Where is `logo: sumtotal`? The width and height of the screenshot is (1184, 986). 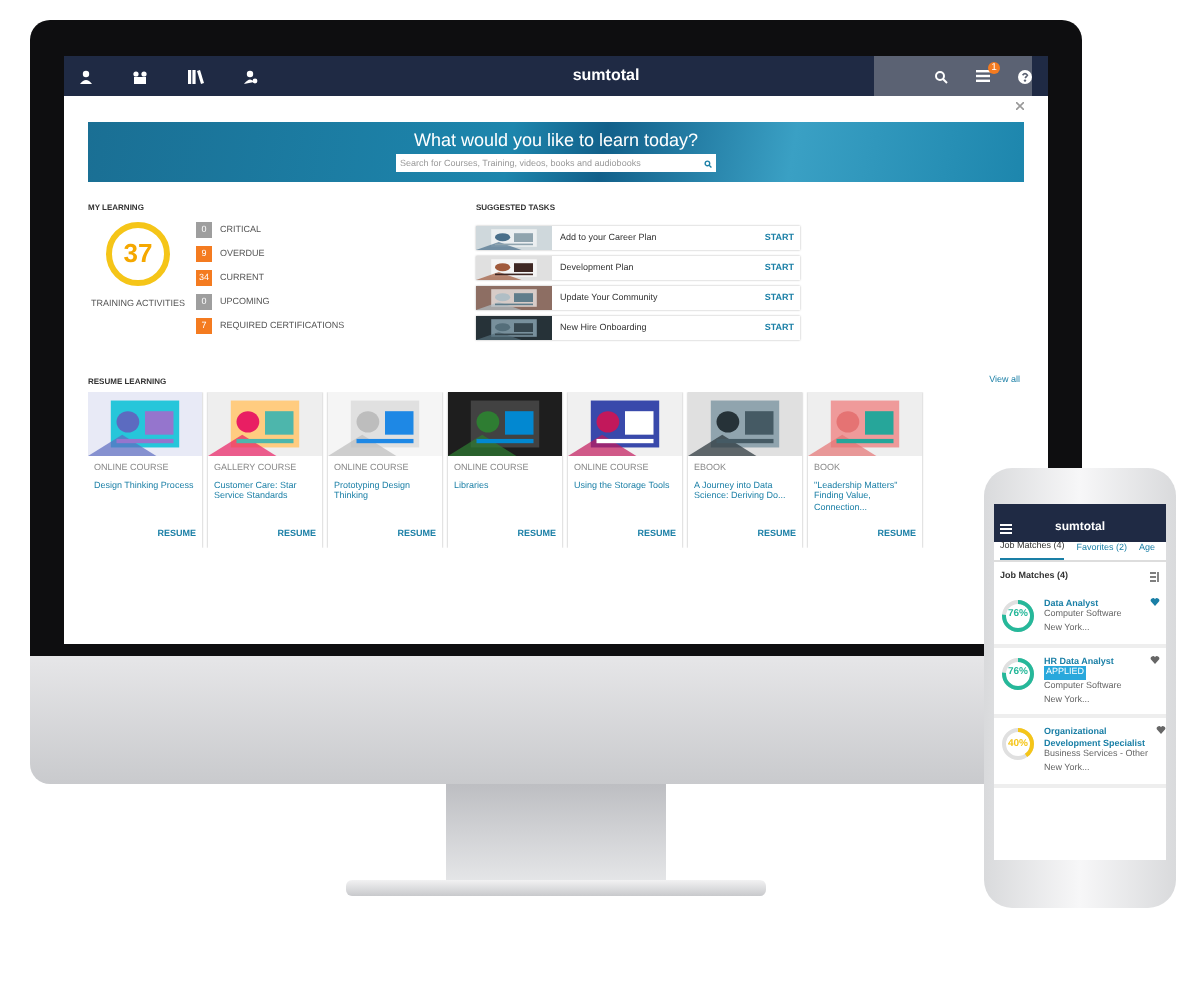
logo: sumtotal is located at coordinates (606, 76).